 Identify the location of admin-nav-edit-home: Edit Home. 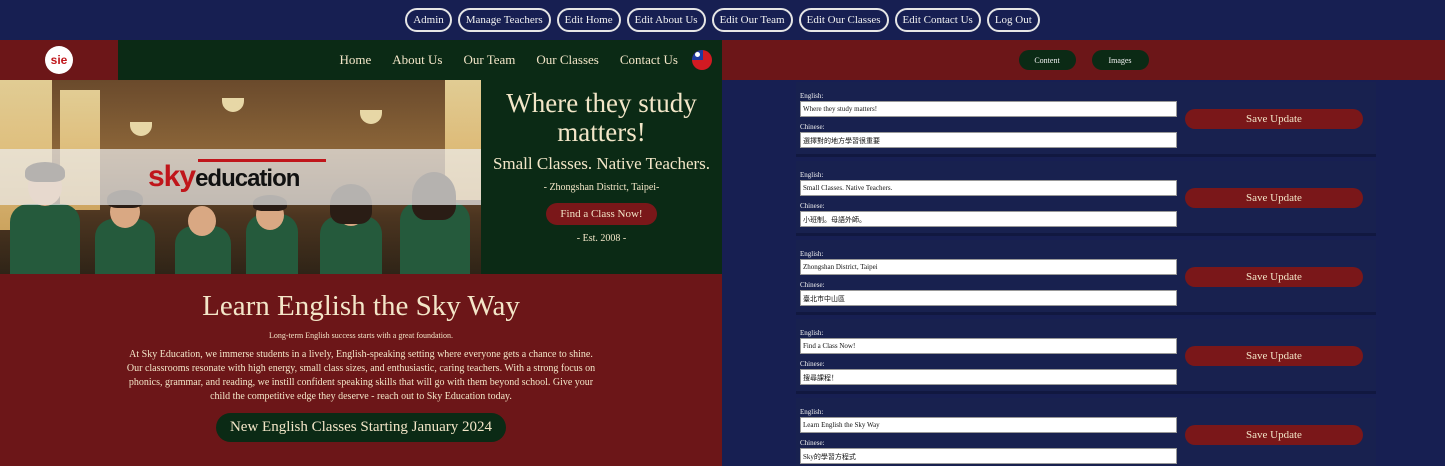
(588, 20).